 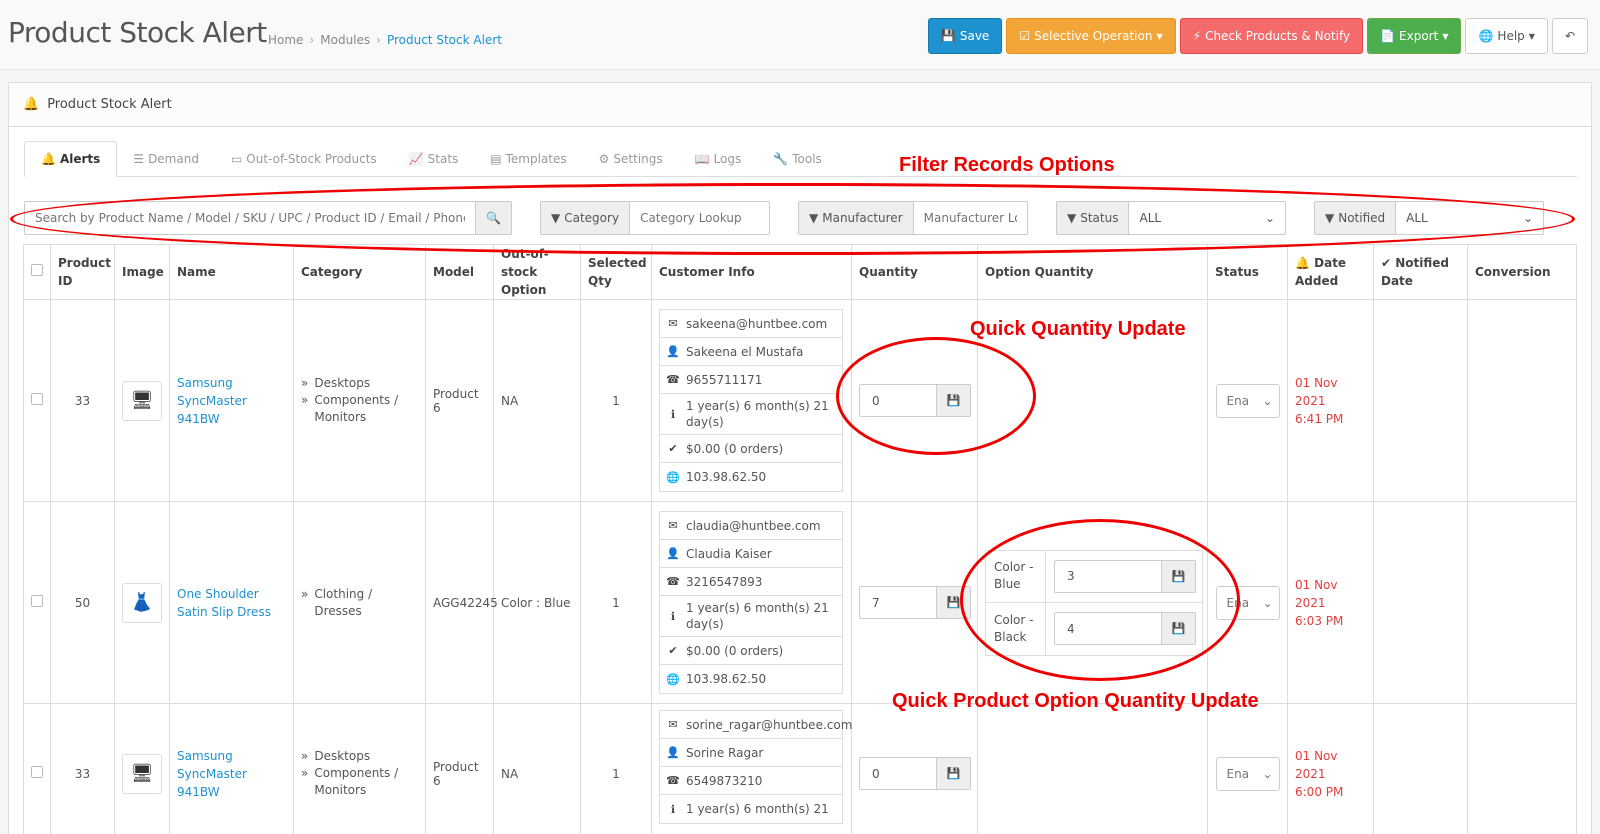 I want to click on selective-operation-button: ☑ Selective Operation ▼, so click(x=1091, y=36).